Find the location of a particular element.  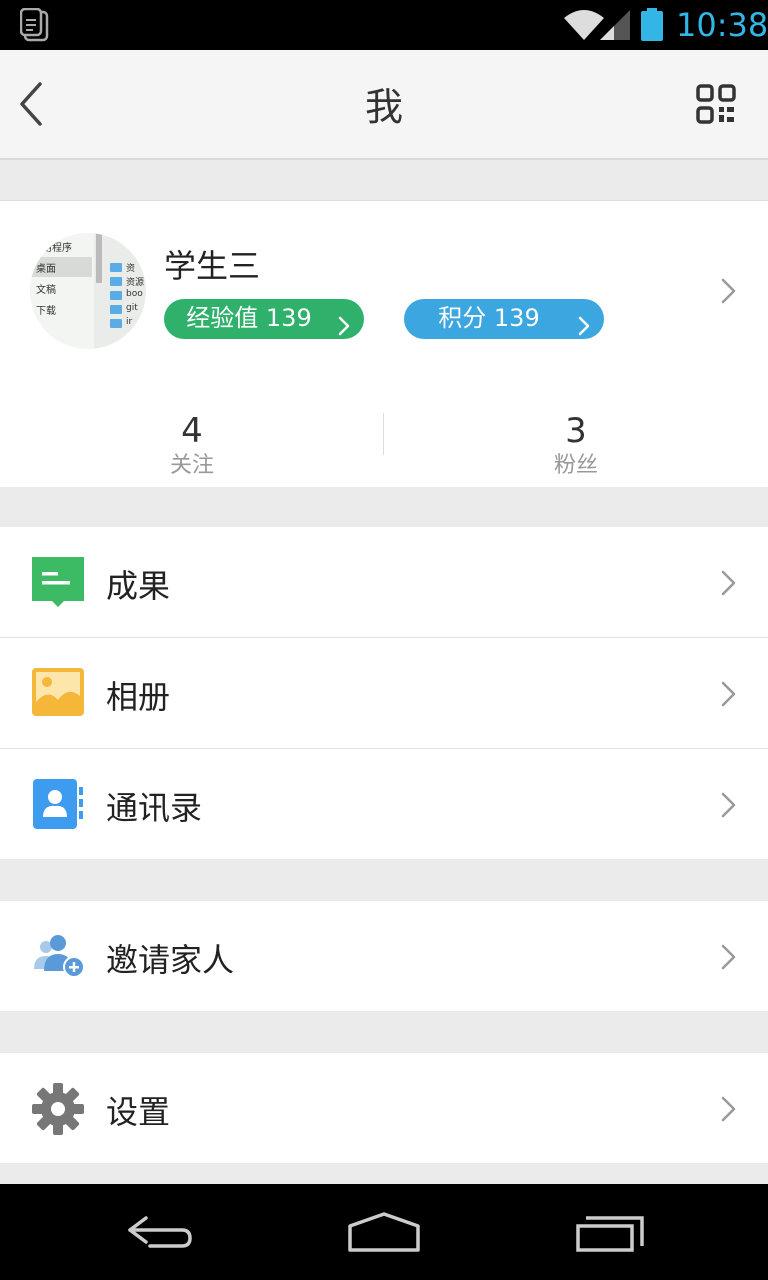

stats-bar: 4 关注 3 粉丝 is located at coordinates (384, 434).